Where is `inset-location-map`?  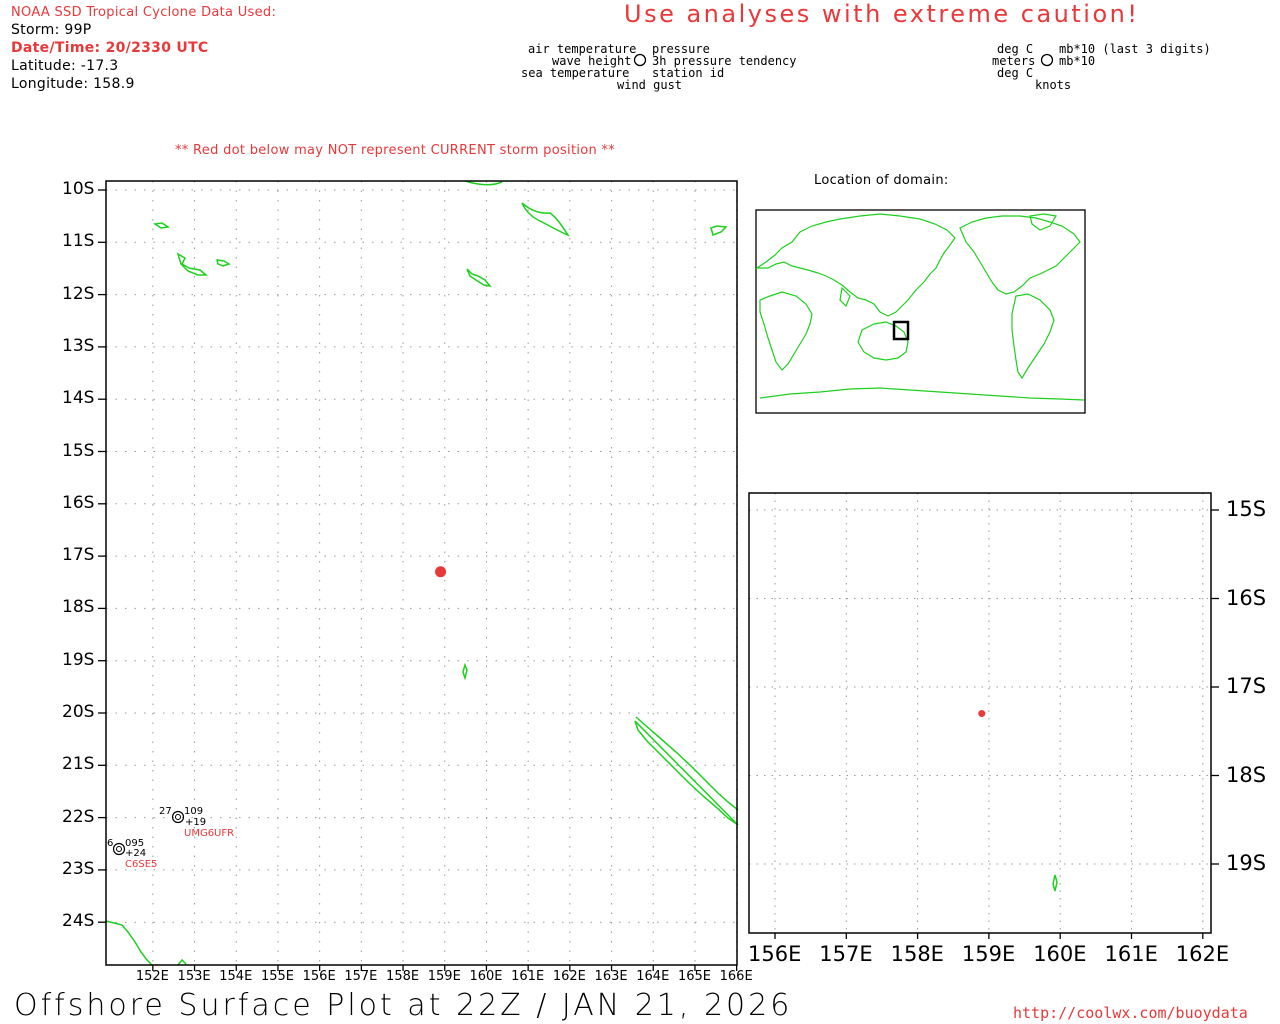 inset-location-map is located at coordinates (920, 311).